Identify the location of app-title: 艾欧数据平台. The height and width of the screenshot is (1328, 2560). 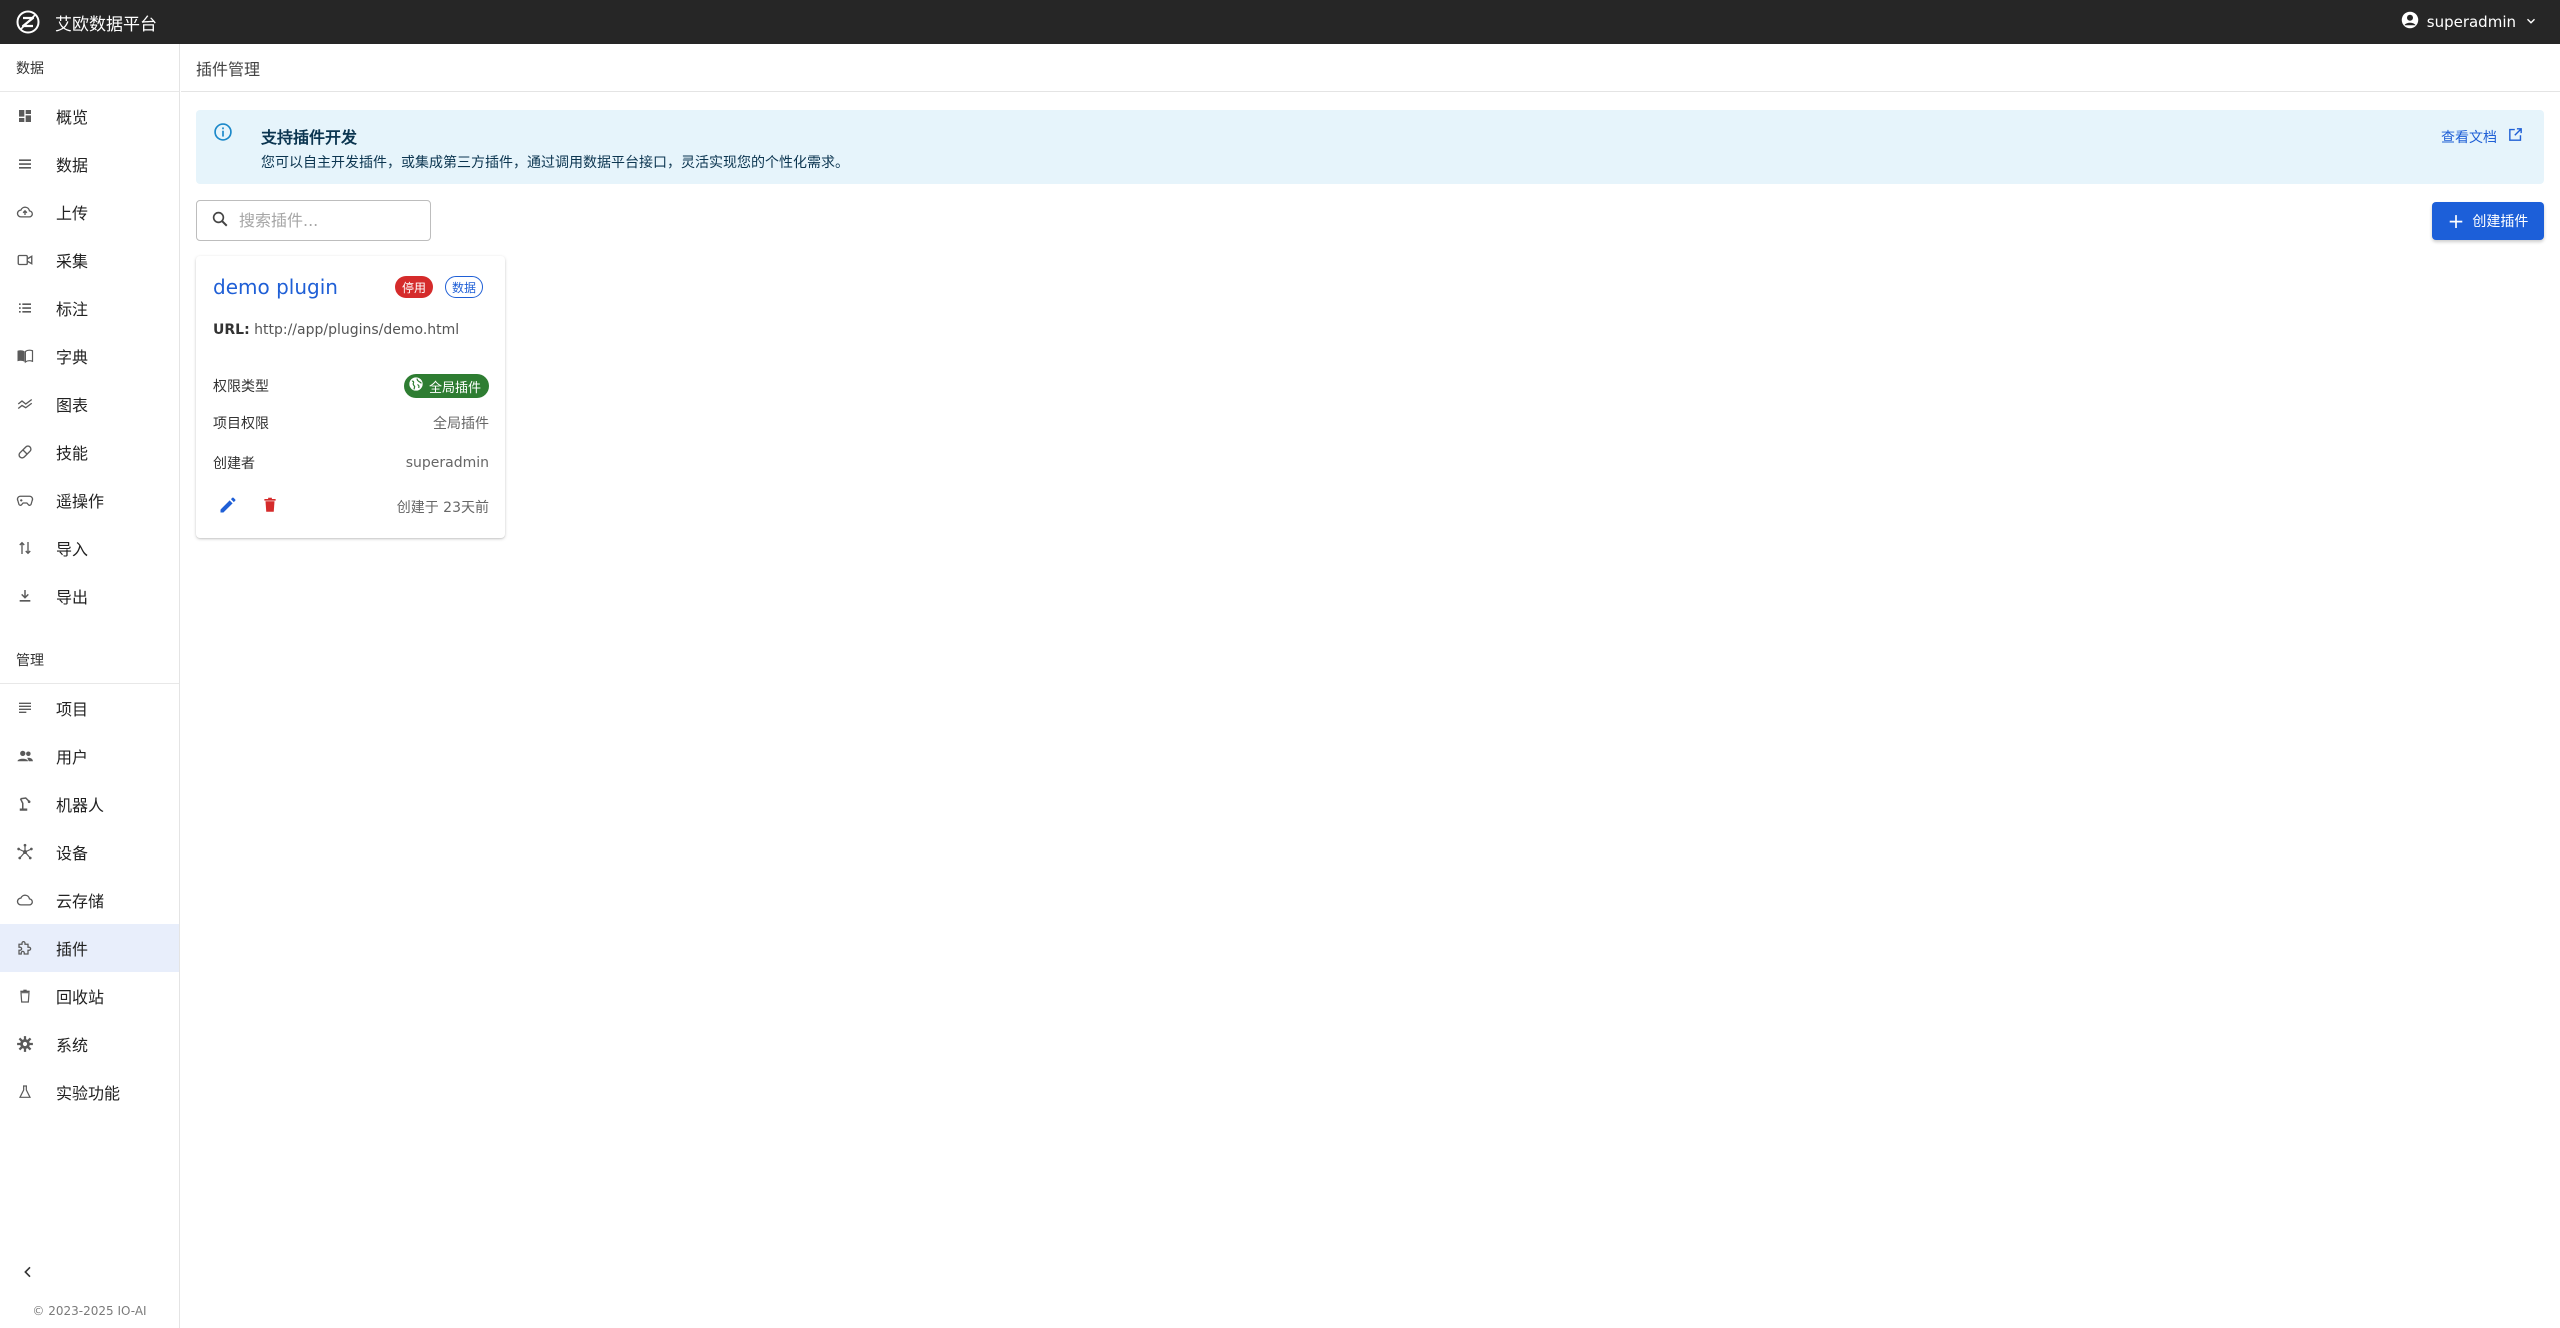
(106, 24).